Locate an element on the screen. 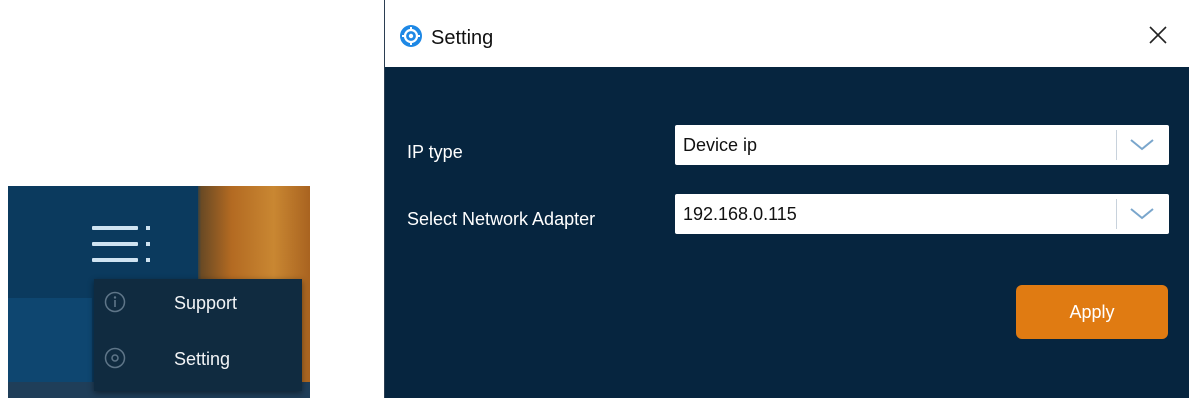 The width and height of the screenshot is (1189, 398). close-icon is located at coordinates (1158, 35).